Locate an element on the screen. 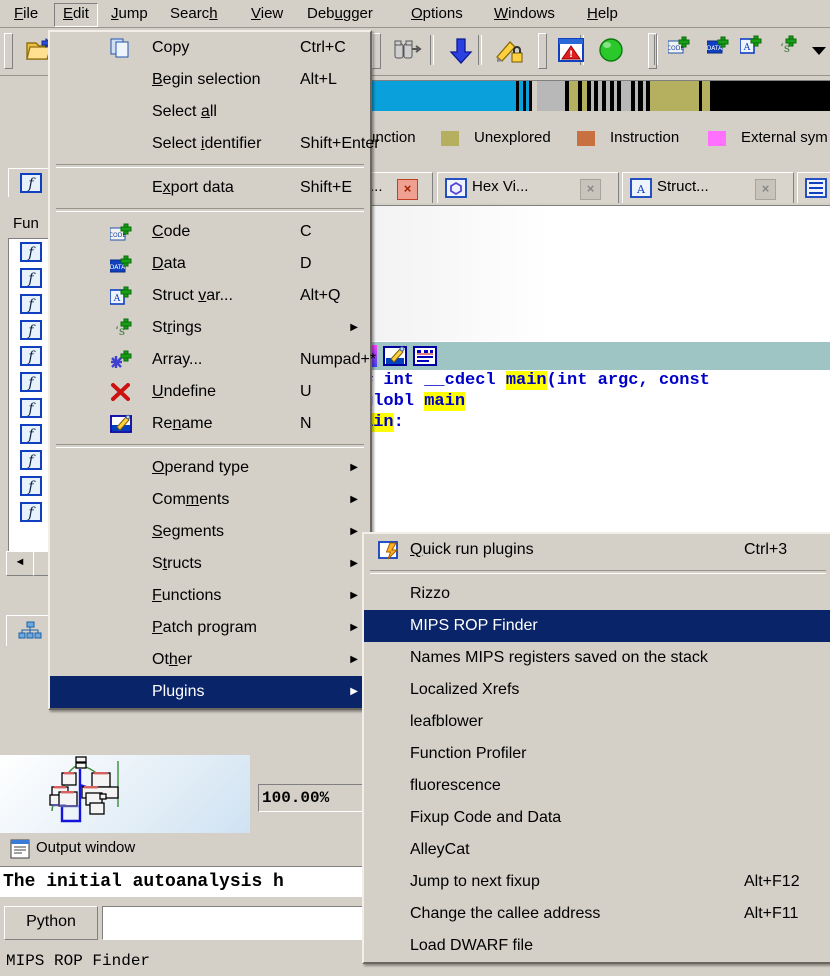 The width and height of the screenshot is (830, 976). ida-view-panel is located at coordinates (596, 273).